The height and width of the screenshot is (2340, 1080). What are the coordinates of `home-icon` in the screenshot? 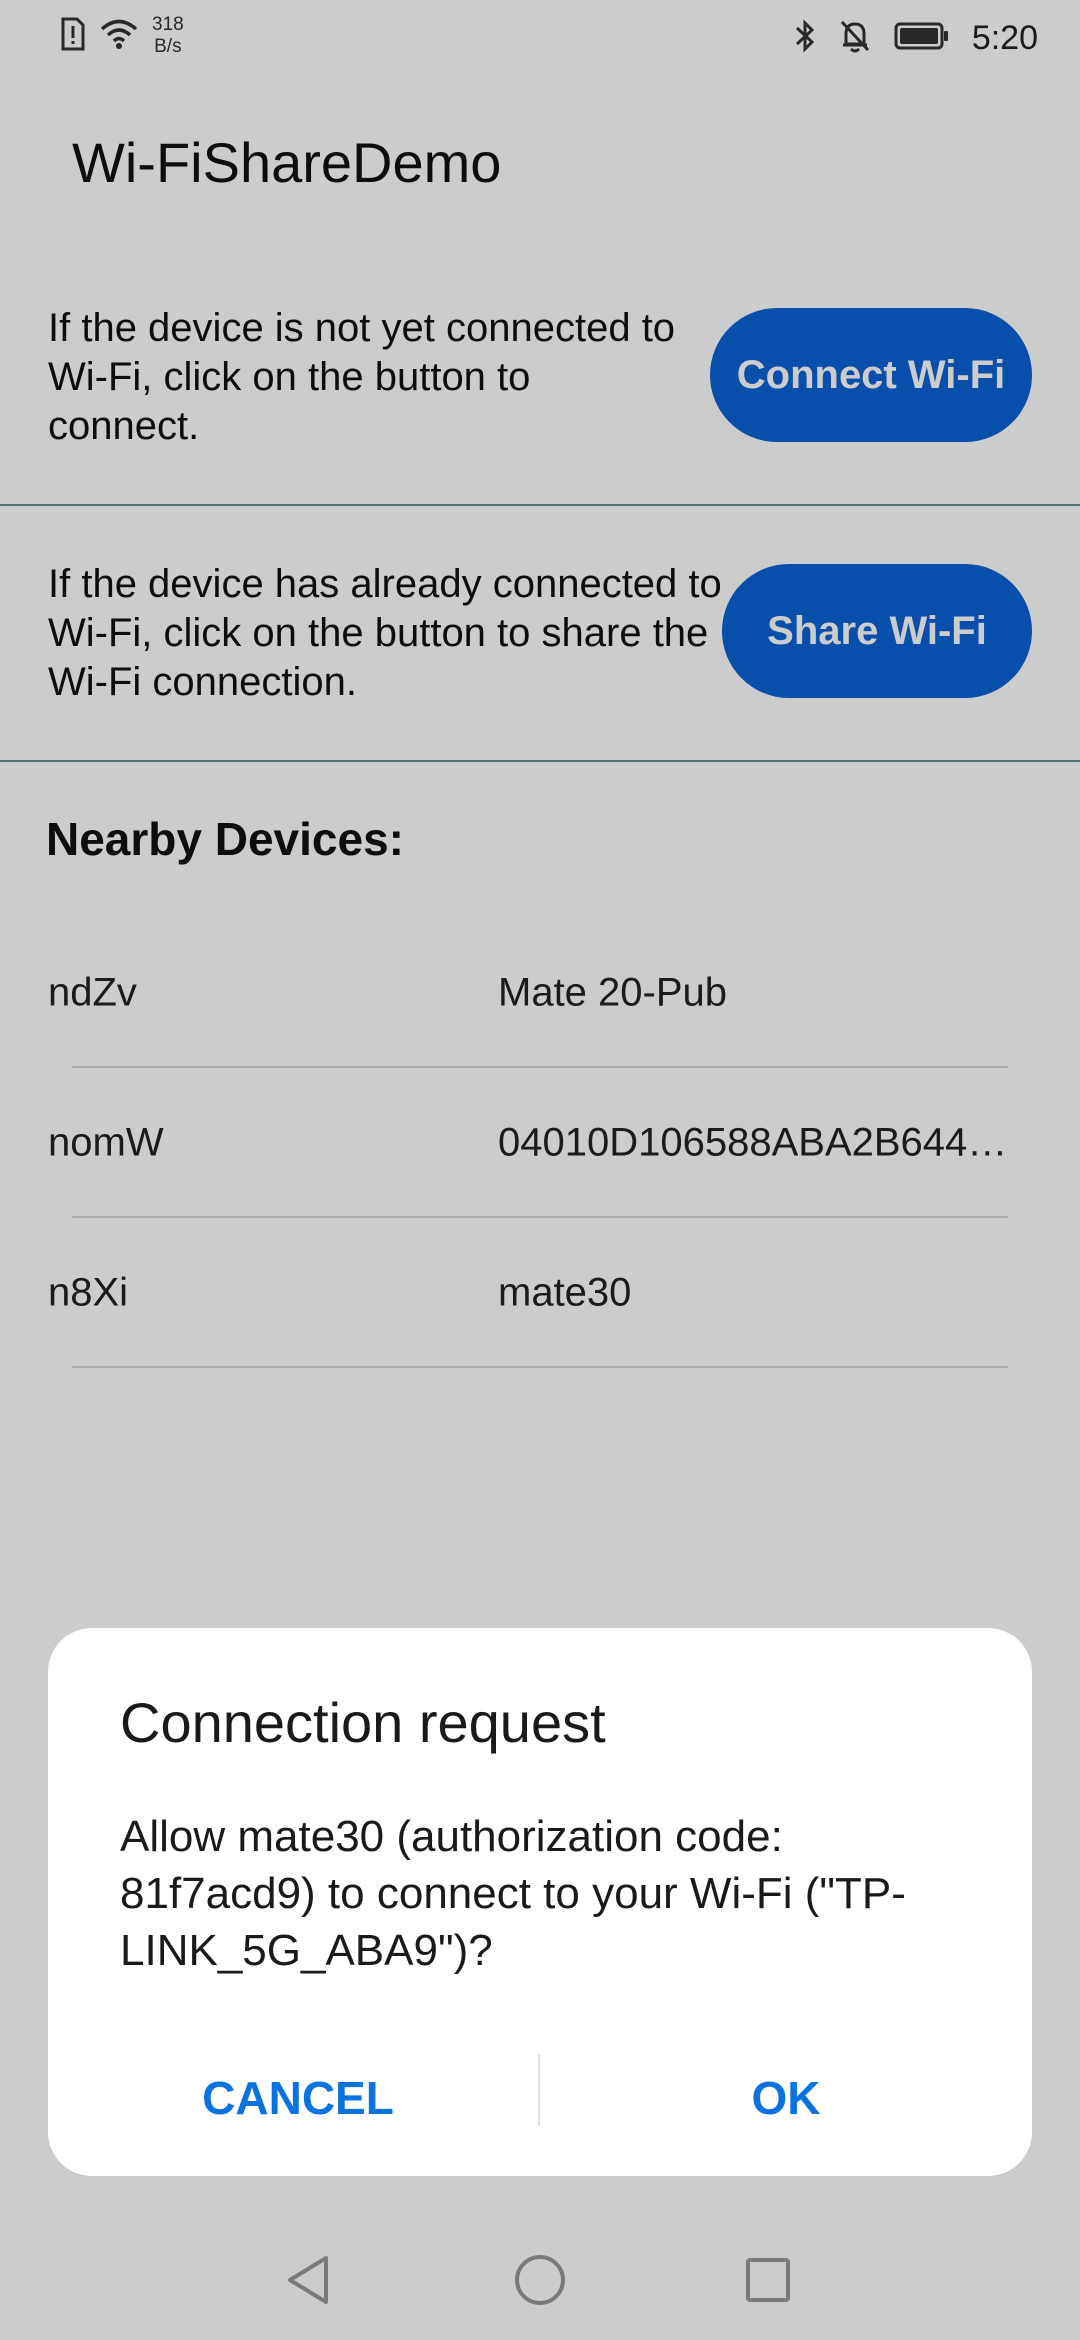 It's located at (540, 2280).